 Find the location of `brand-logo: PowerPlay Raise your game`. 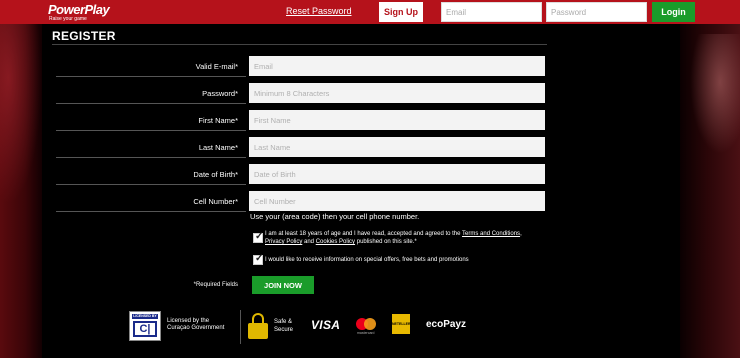

brand-logo: PowerPlay Raise your game is located at coordinates (79, 12).